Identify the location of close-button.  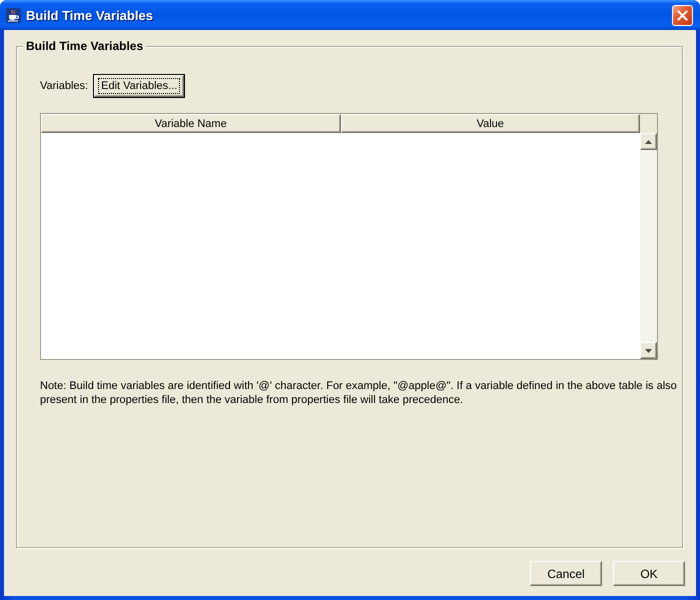
(682, 15).